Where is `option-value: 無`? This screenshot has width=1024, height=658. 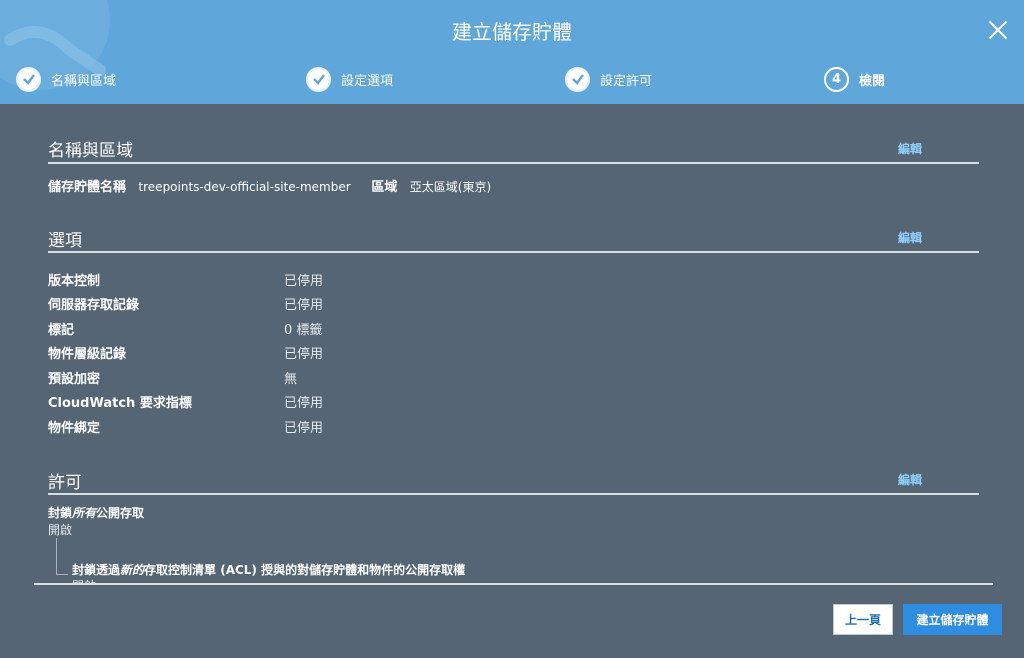 option-value: 無 is located at coordinates (291, 379).